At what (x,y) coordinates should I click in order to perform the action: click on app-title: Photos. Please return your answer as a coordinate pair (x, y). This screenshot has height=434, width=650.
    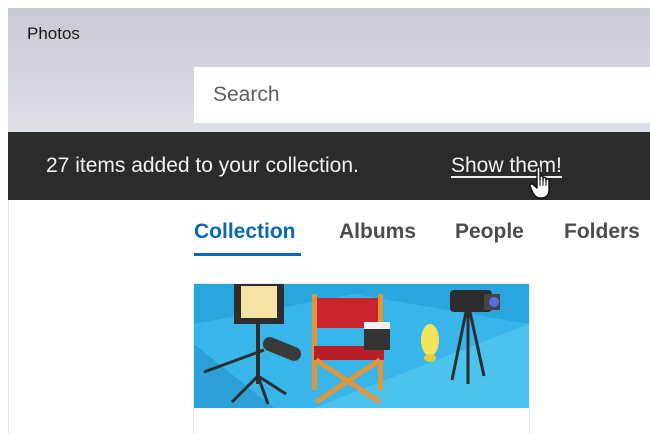
    Looking at the image, I should click on (53, 33).